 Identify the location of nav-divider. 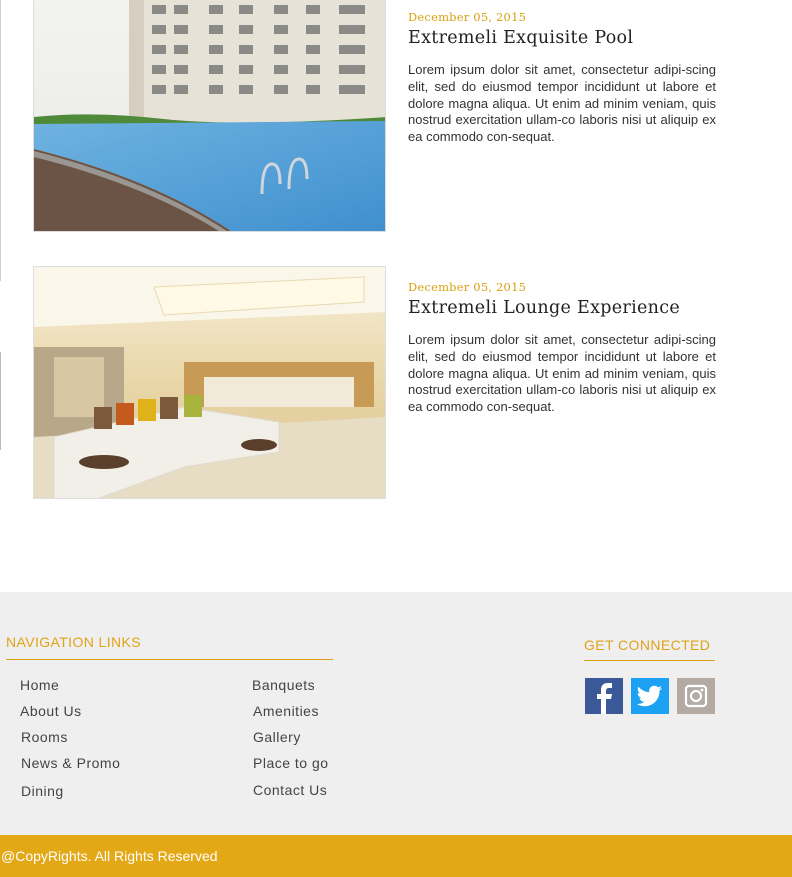
(169, 659).